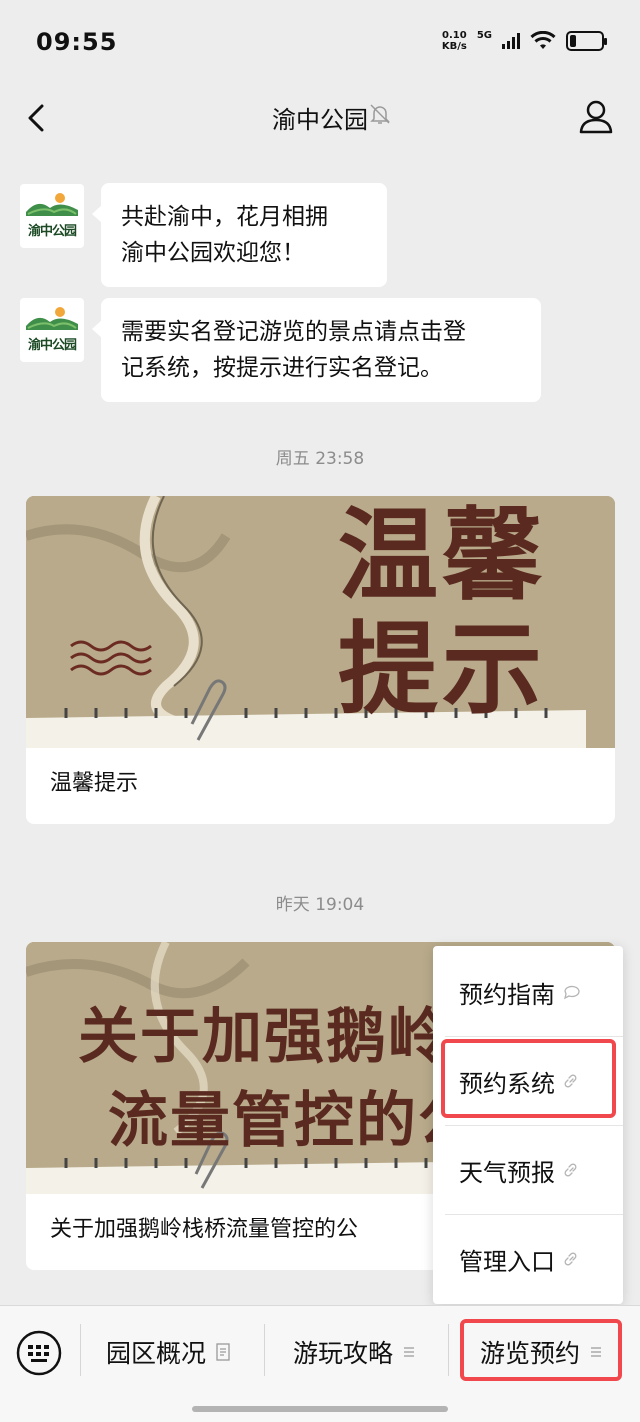 Image resolution: width=640 pixels, height=1422 pixels. I want to click on submenu-item-label: 管理入口, so click(507, 1261).